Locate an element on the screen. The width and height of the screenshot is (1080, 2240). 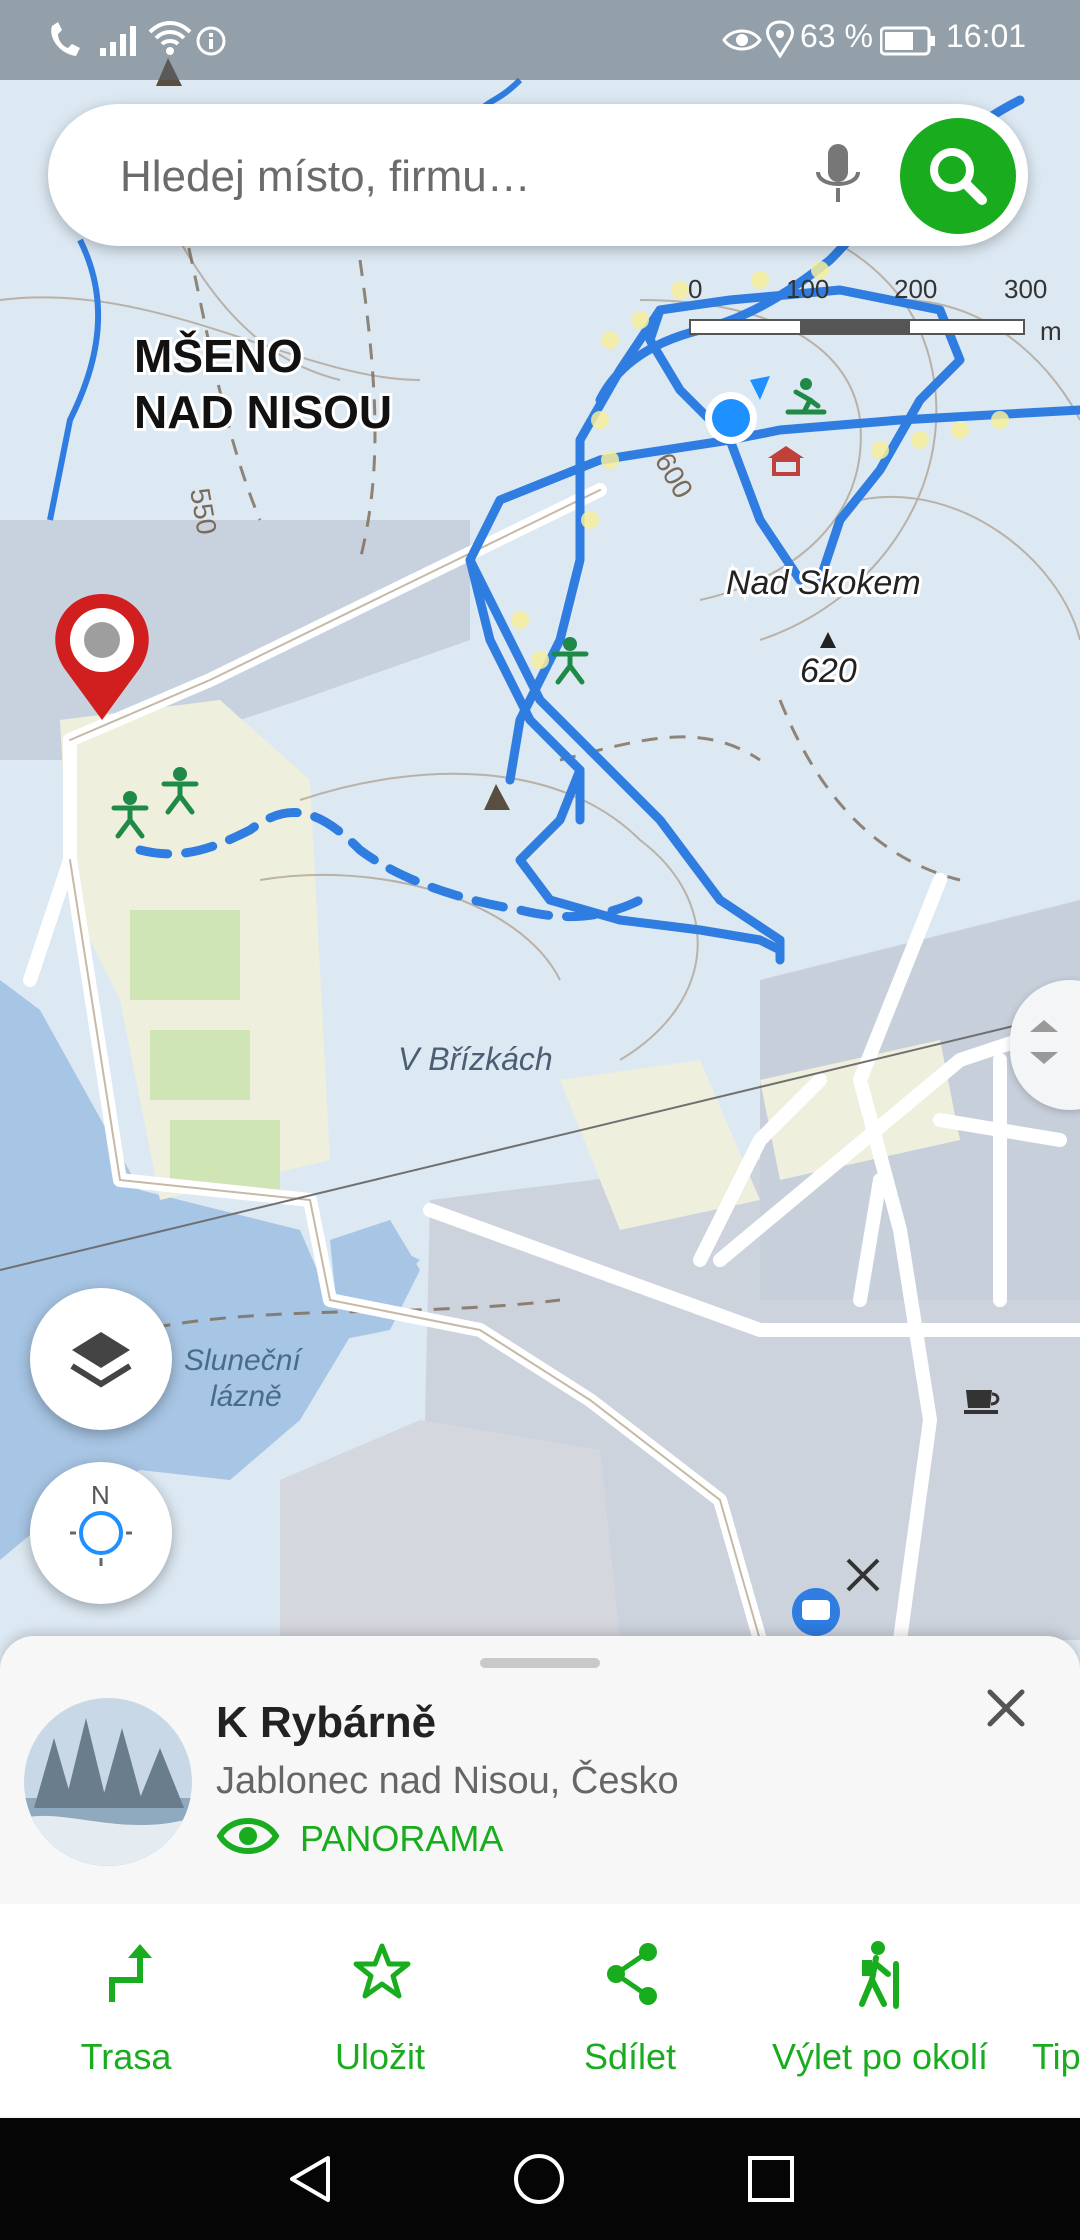
location-status-icon is located at coordinates (780, 39).